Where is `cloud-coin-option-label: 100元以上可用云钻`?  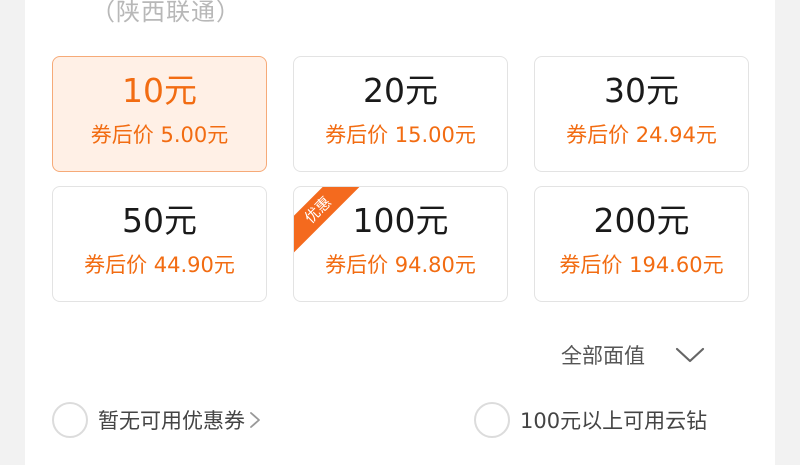 cloud-coin-option-label: 100元以上可用云钻 is located at coordinates (614, 421).